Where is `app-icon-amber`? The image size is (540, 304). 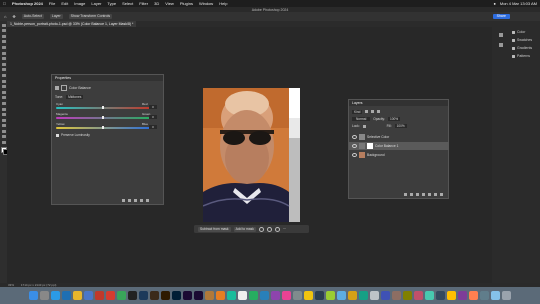
app-icon-amber is located at coordinates (451, 295).